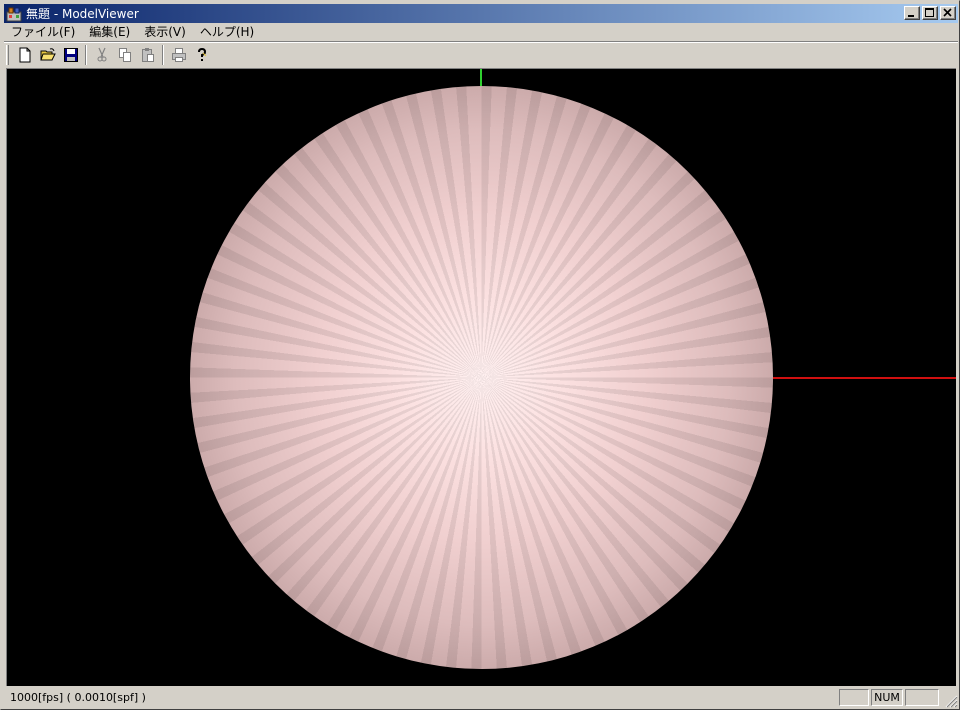 The image size is (960, 710). I want to click on modelviewer-app-icon, so click(14, 14).